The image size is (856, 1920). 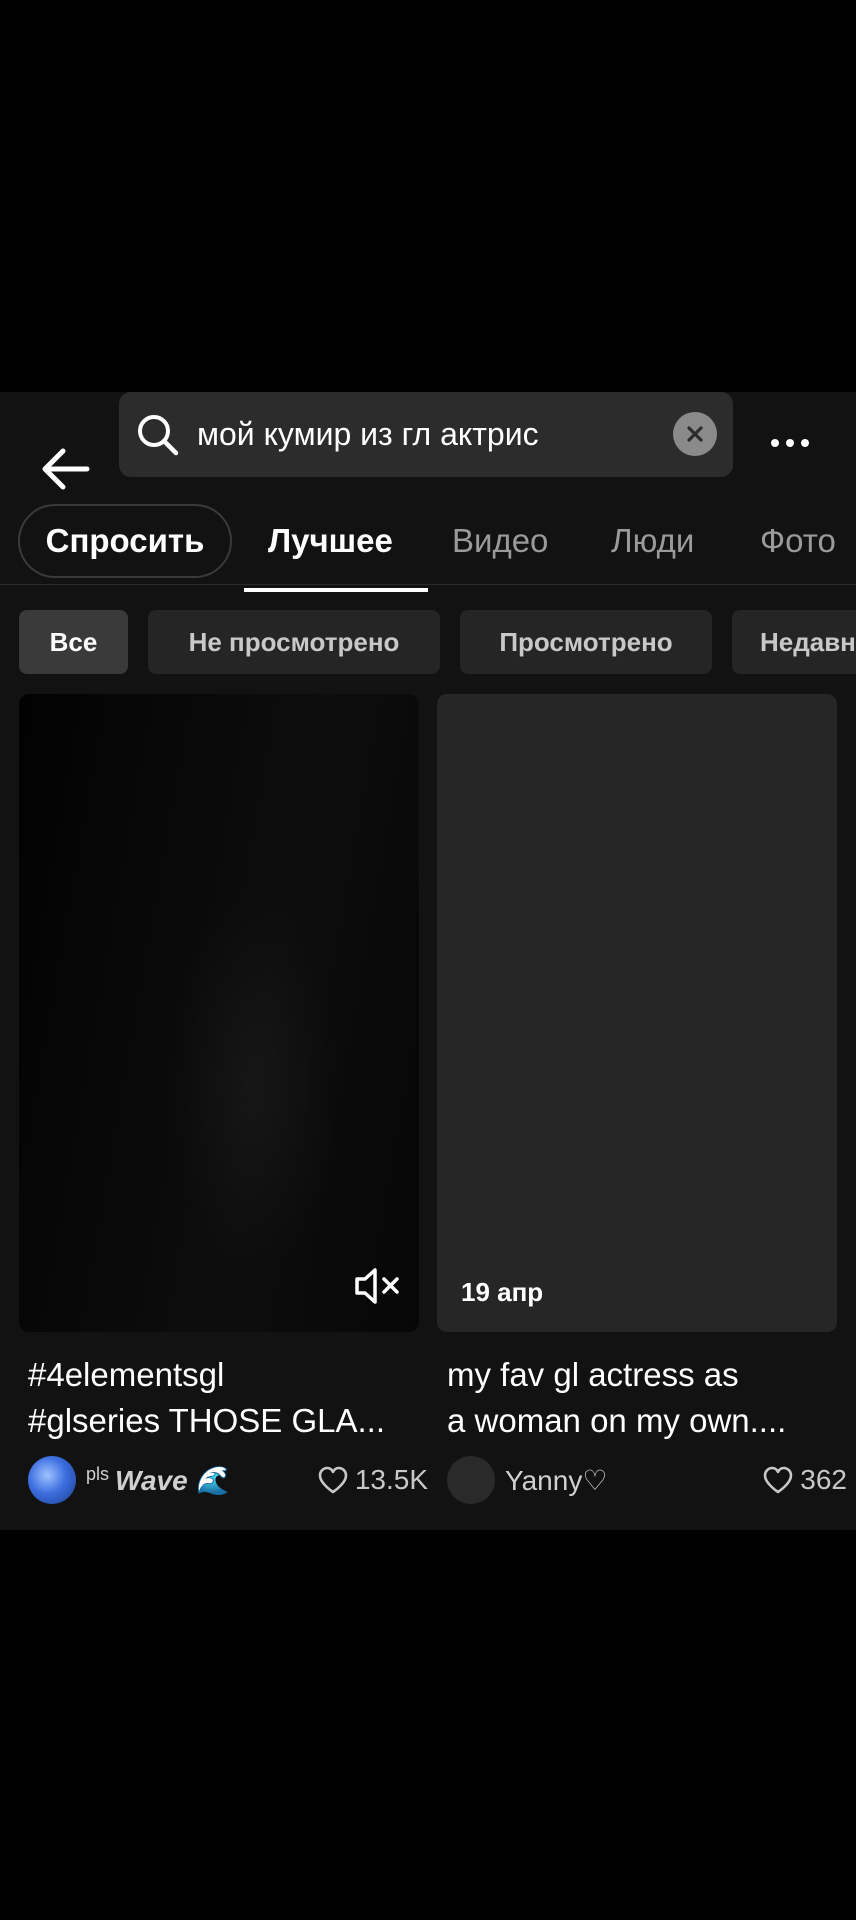 What do you see at coordinates (794, 642) in the screenshot?
I see `filter-chip-recent: Недавн` at bounding box center [794, 642].